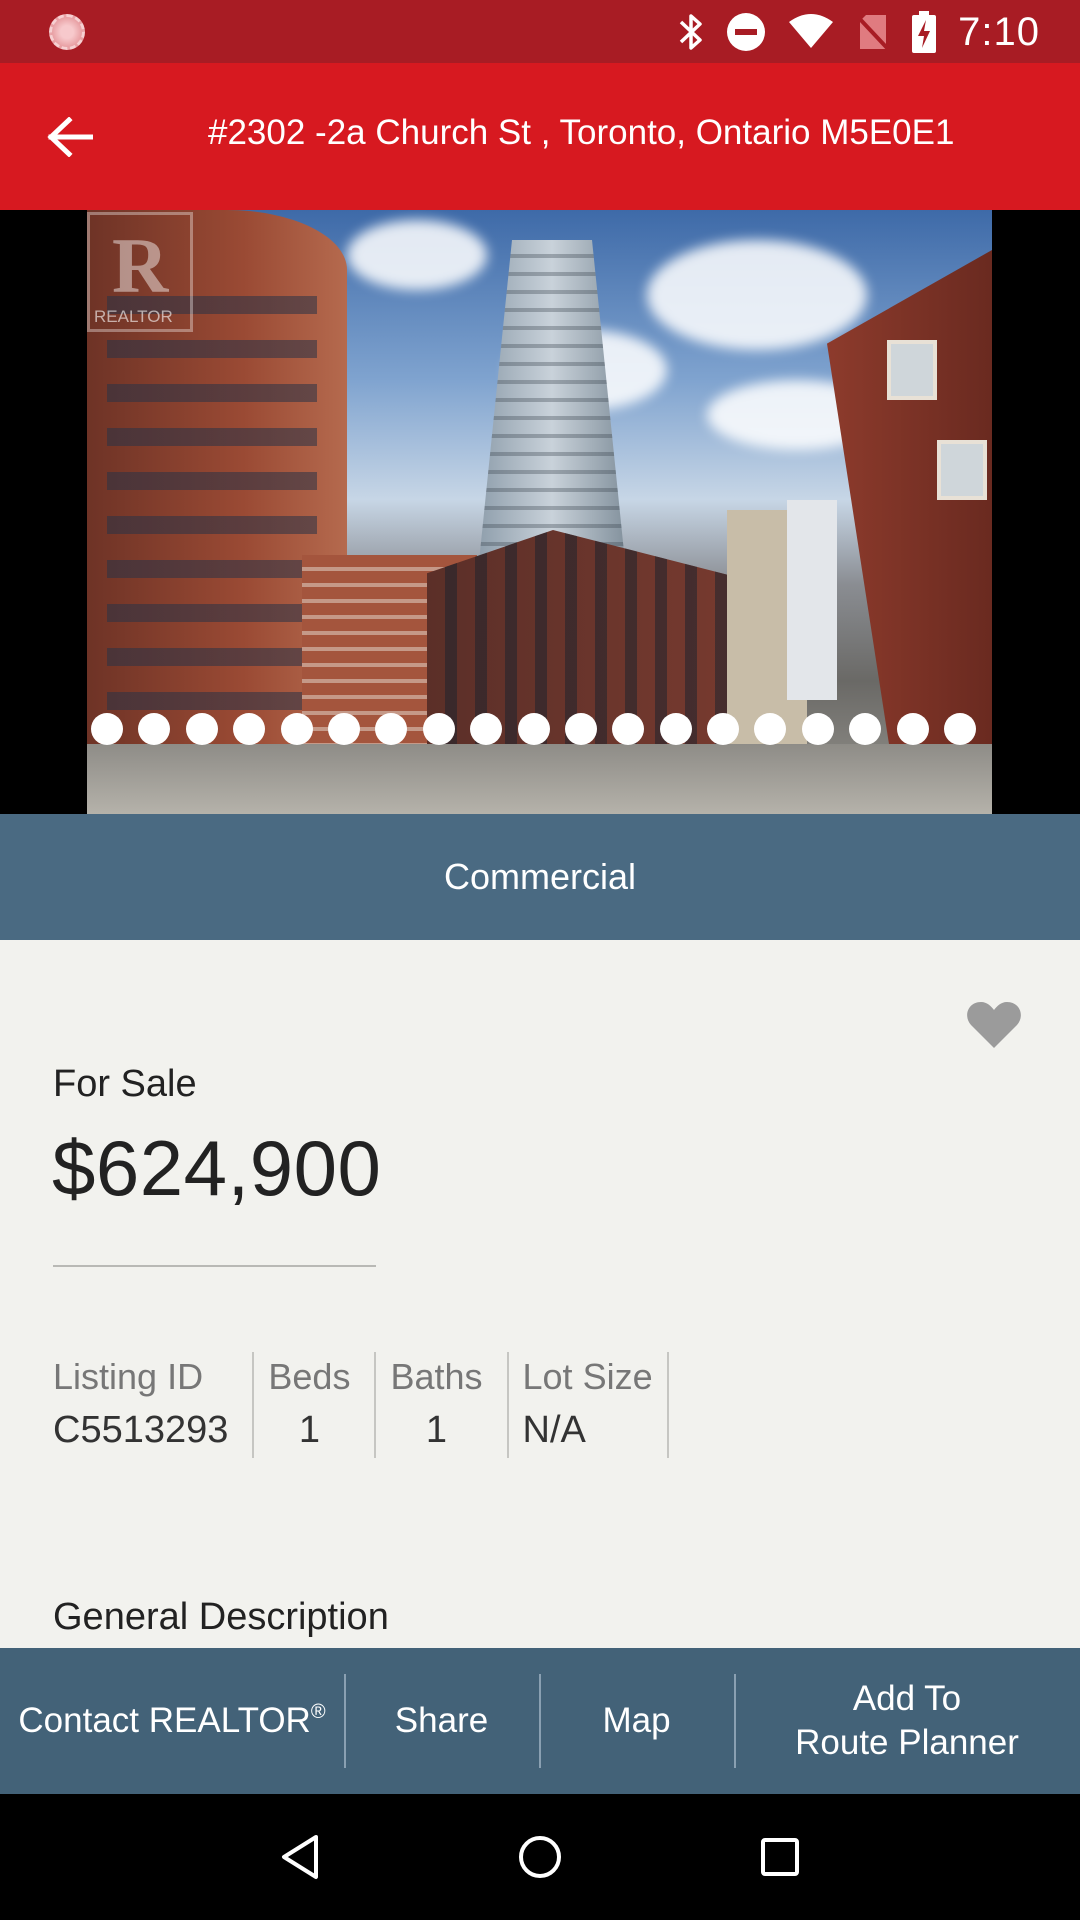 The height and width of the screenshot is (1920, 1080). Describe the element at coordinates (440, 1405) in the screenshot. I see `stat-baths: Baths 1` at that location.